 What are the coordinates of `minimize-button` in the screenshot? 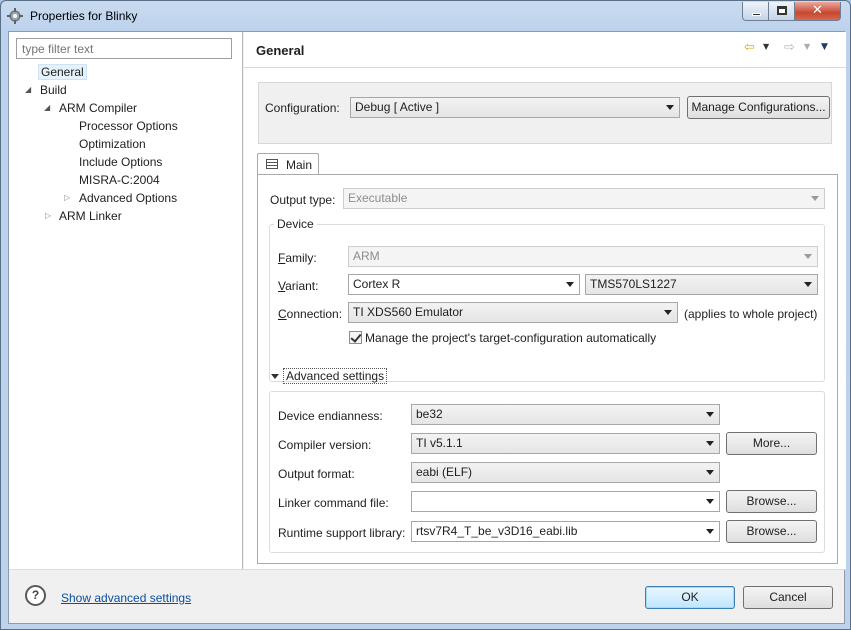 It's located at (755, 11).